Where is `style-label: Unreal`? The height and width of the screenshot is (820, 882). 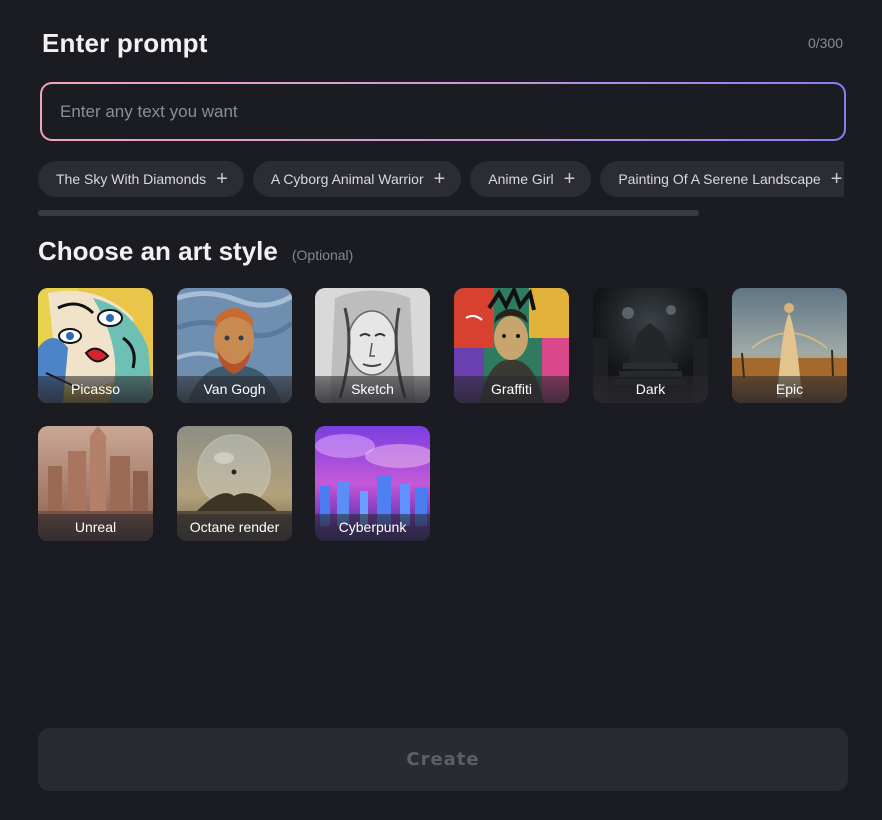
style-label: Unreal is located at coordinates (95, 527).